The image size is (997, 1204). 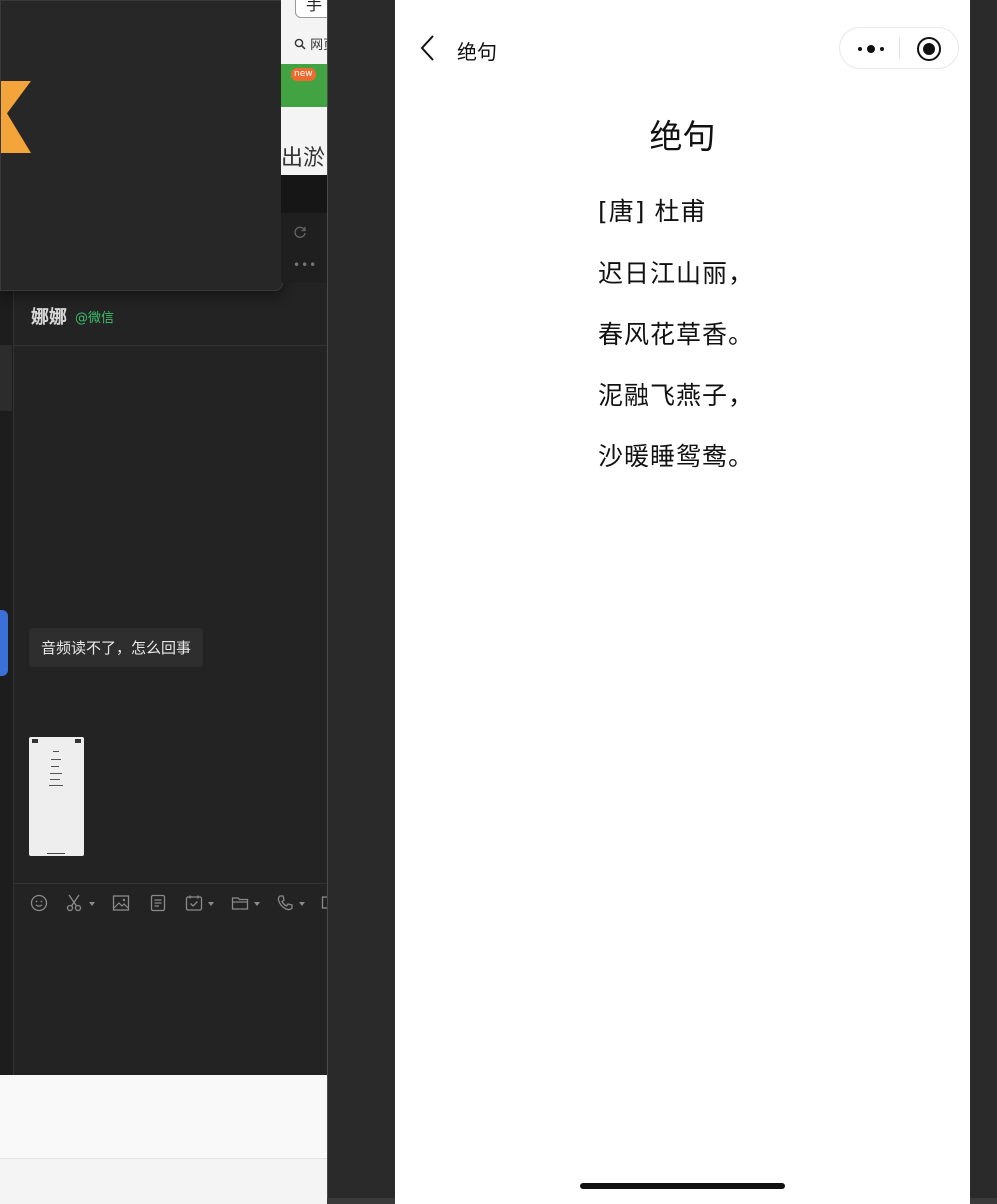 I want to click on image-icon, so click(x=121, y=903).